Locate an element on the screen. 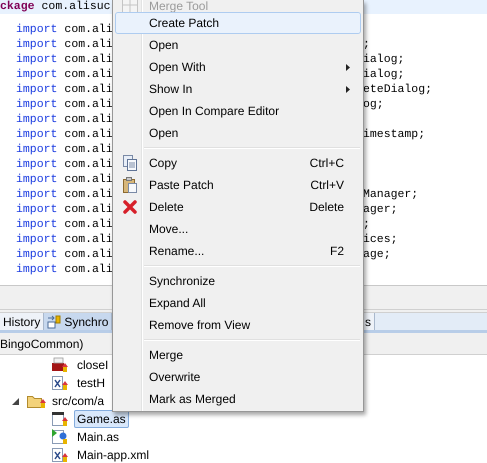  menu-item: Copy Ctrl+C is located at coordinates (238, 163).